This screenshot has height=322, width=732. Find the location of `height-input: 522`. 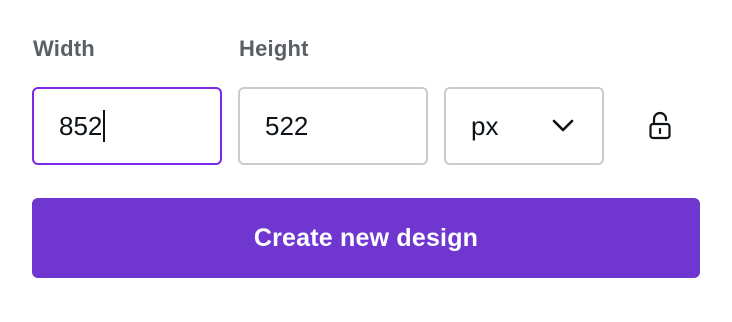

height-input: 522 is located at coordinates (333, 126).